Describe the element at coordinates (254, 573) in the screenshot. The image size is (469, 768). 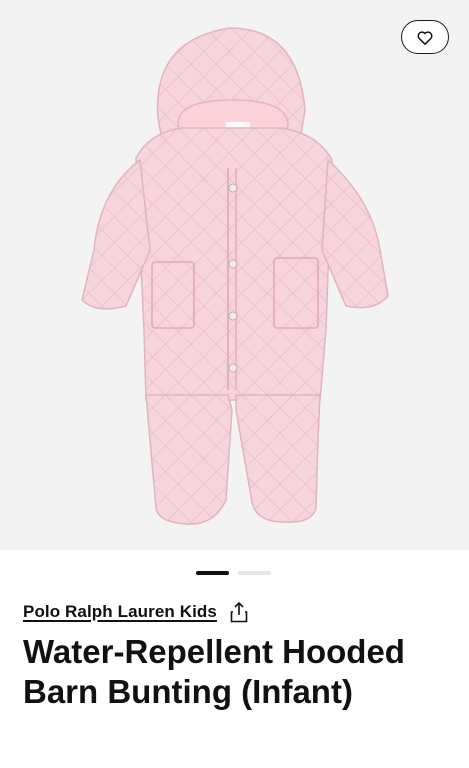
I see `carousel-dot` at that location.